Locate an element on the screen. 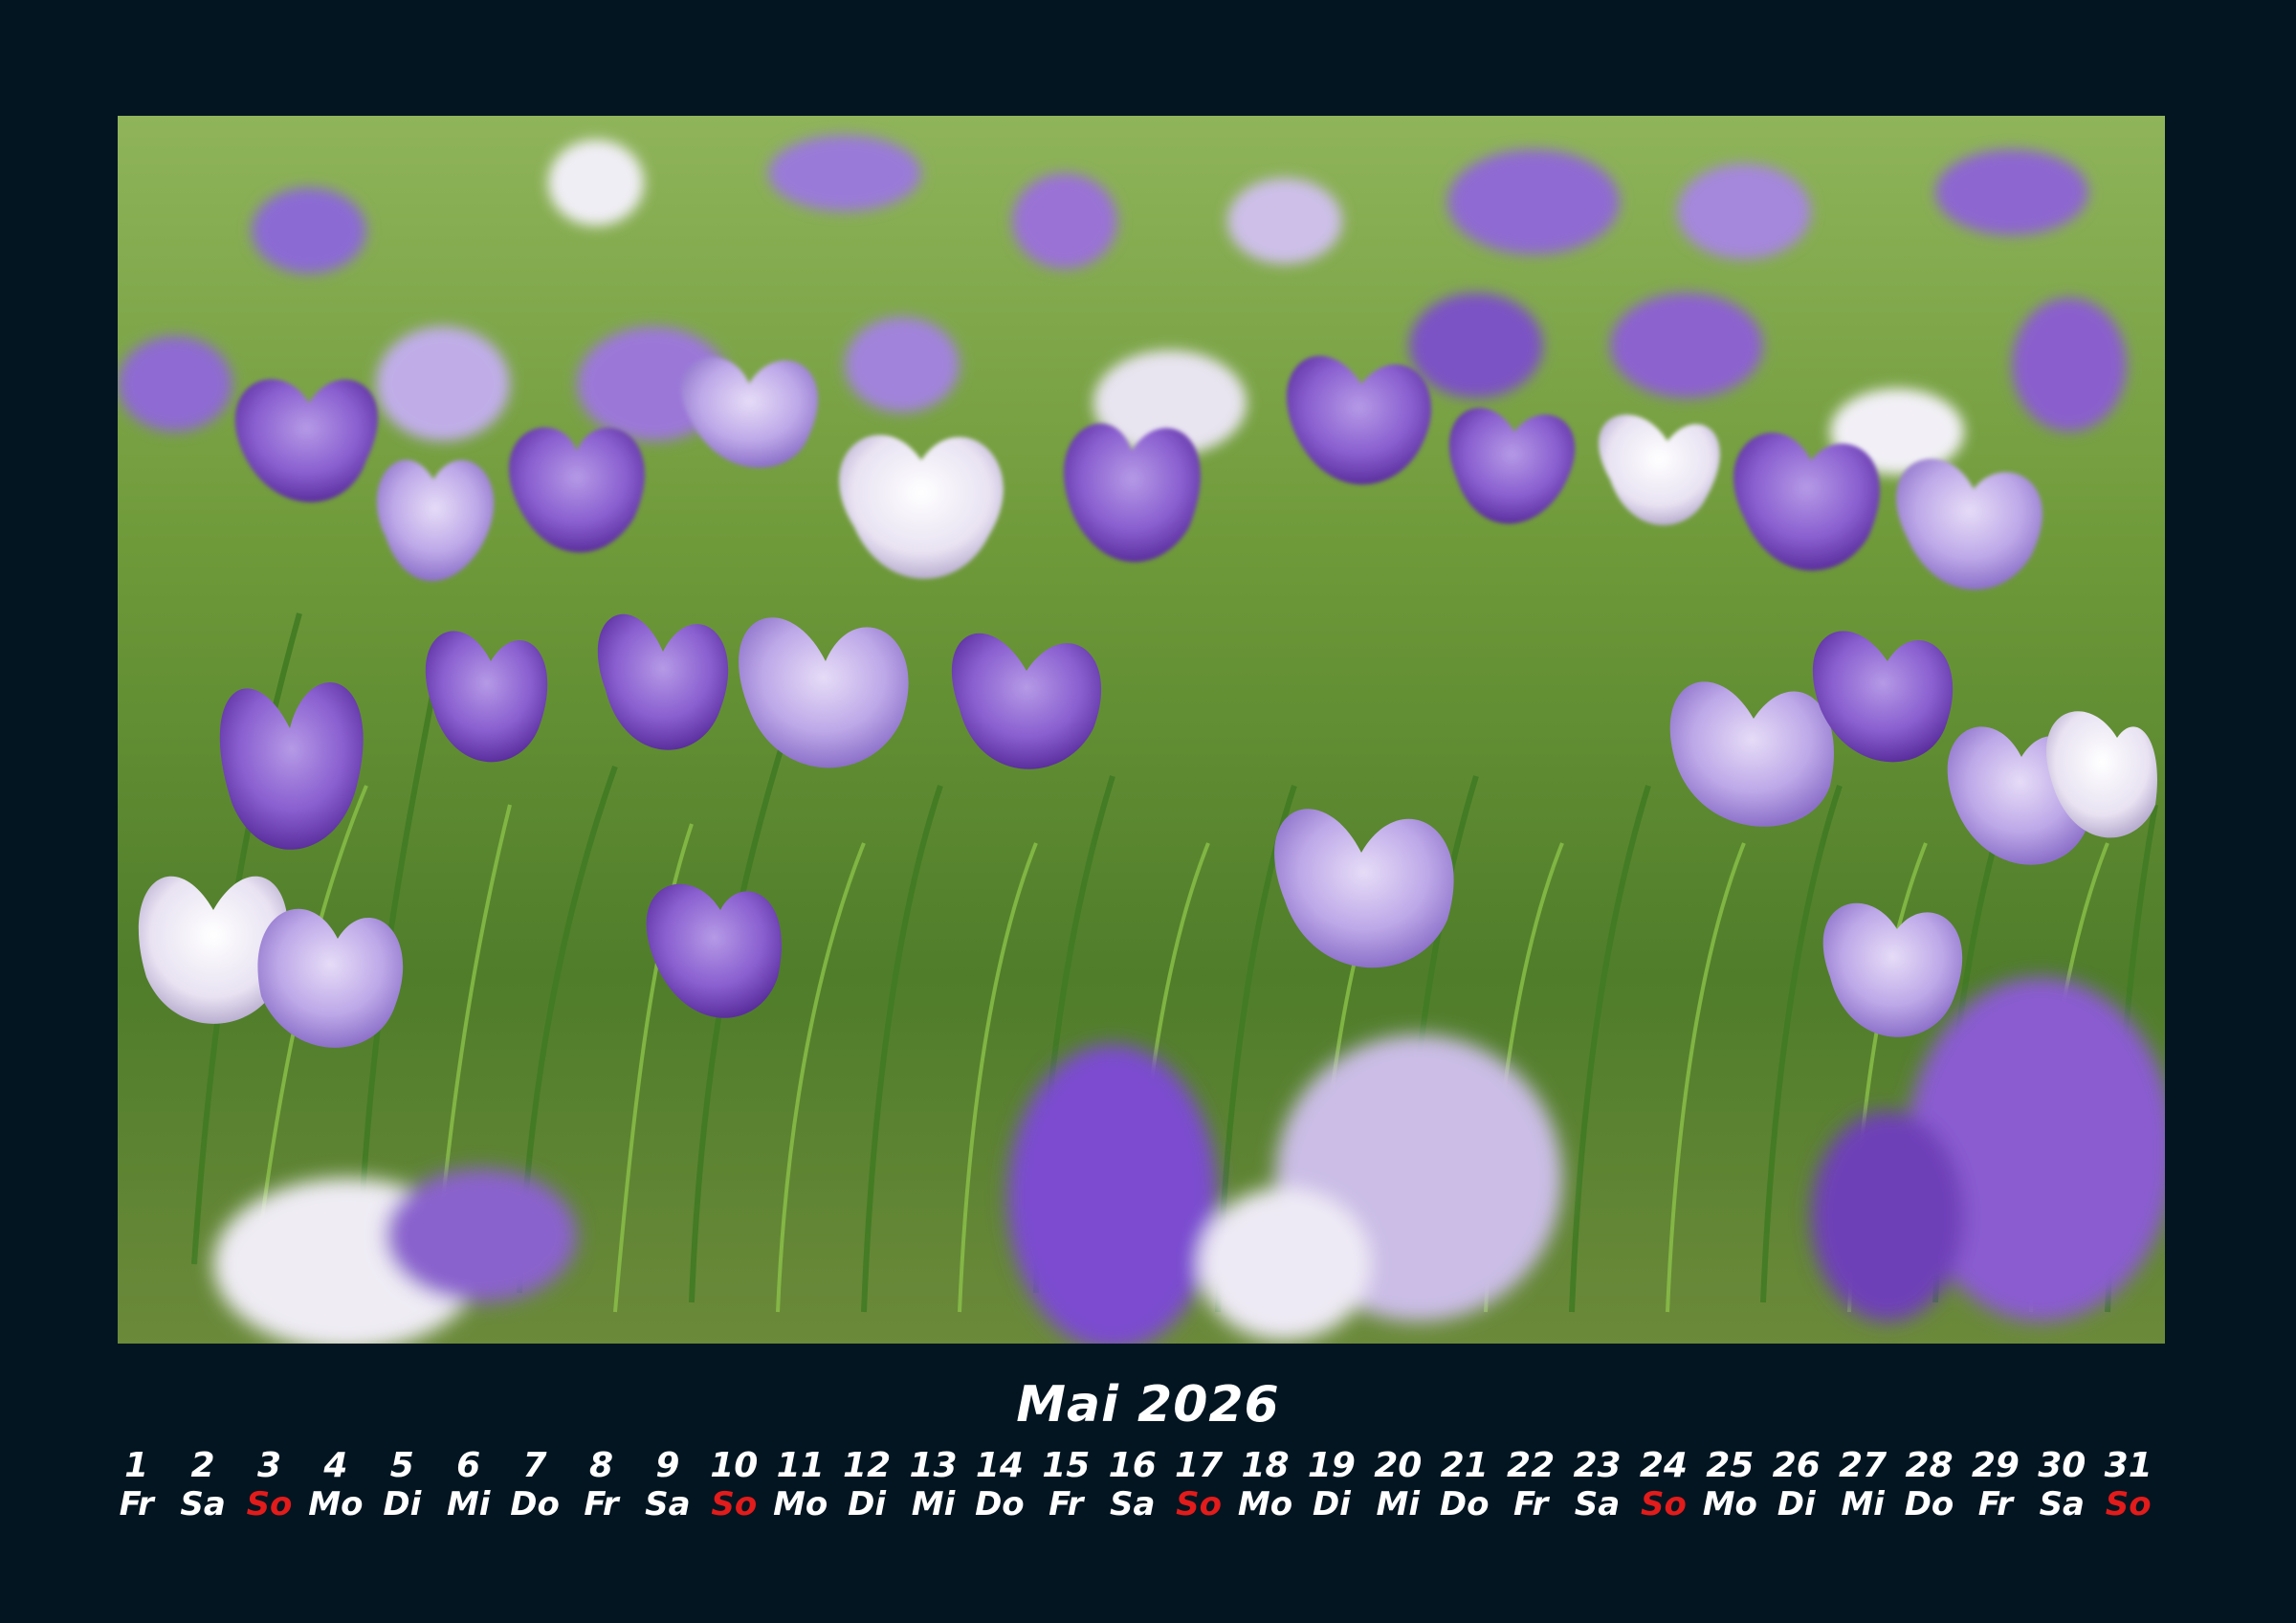  day-cell: 13 Mi is located at coordinates (933, 1485).